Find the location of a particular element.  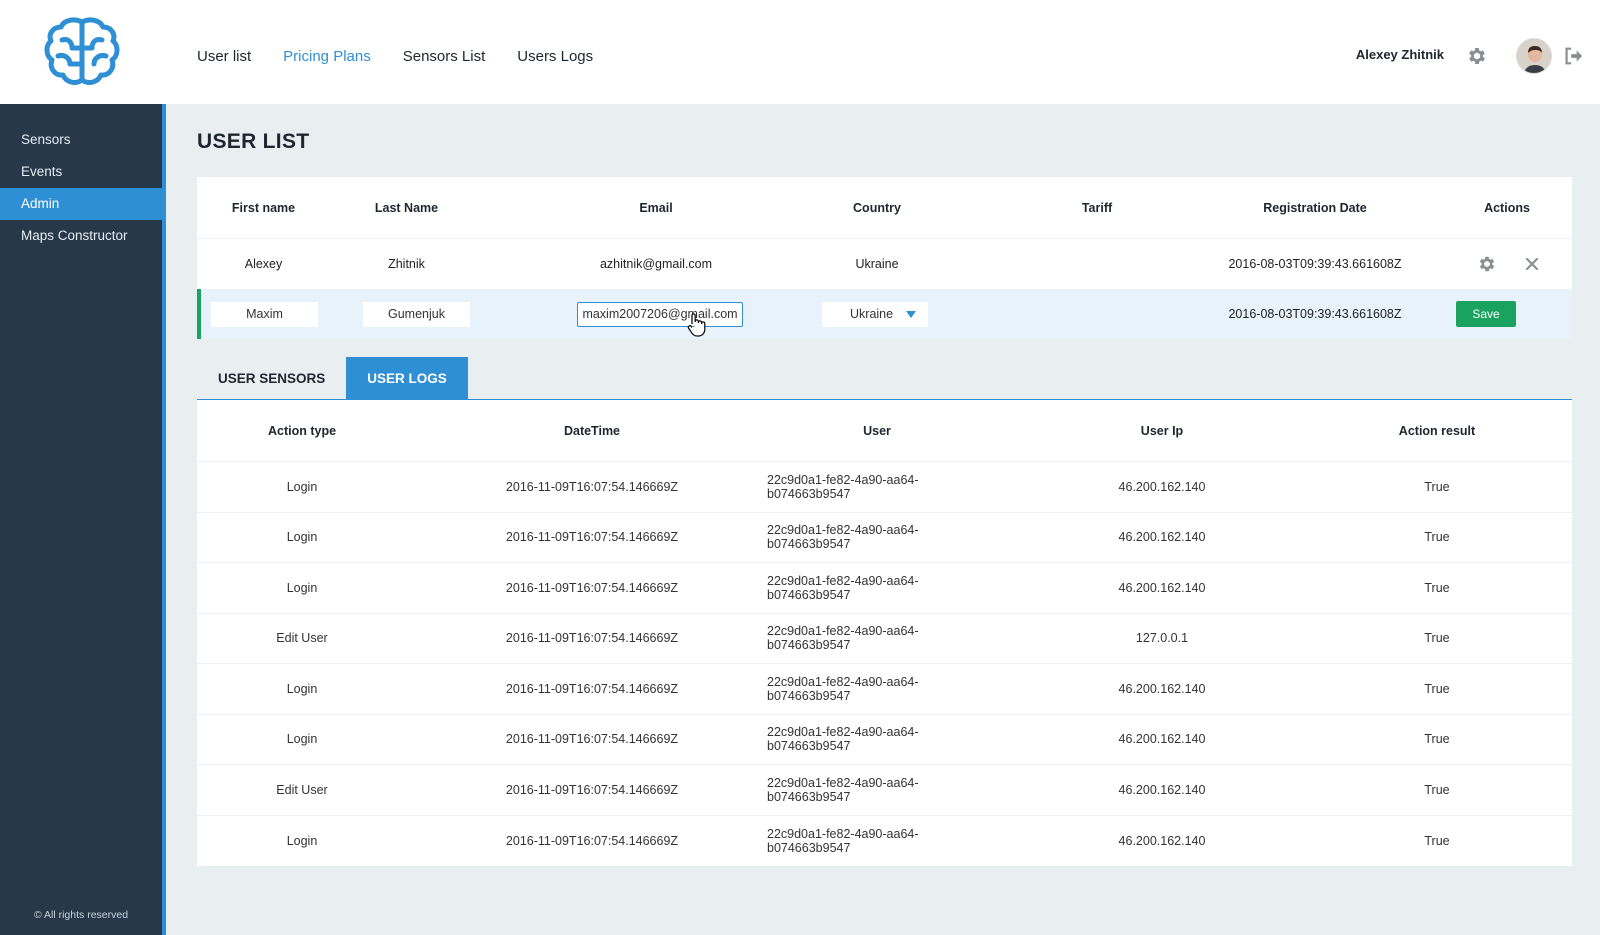

copyright: © All rights reserved is located at coordinates (81, 915).